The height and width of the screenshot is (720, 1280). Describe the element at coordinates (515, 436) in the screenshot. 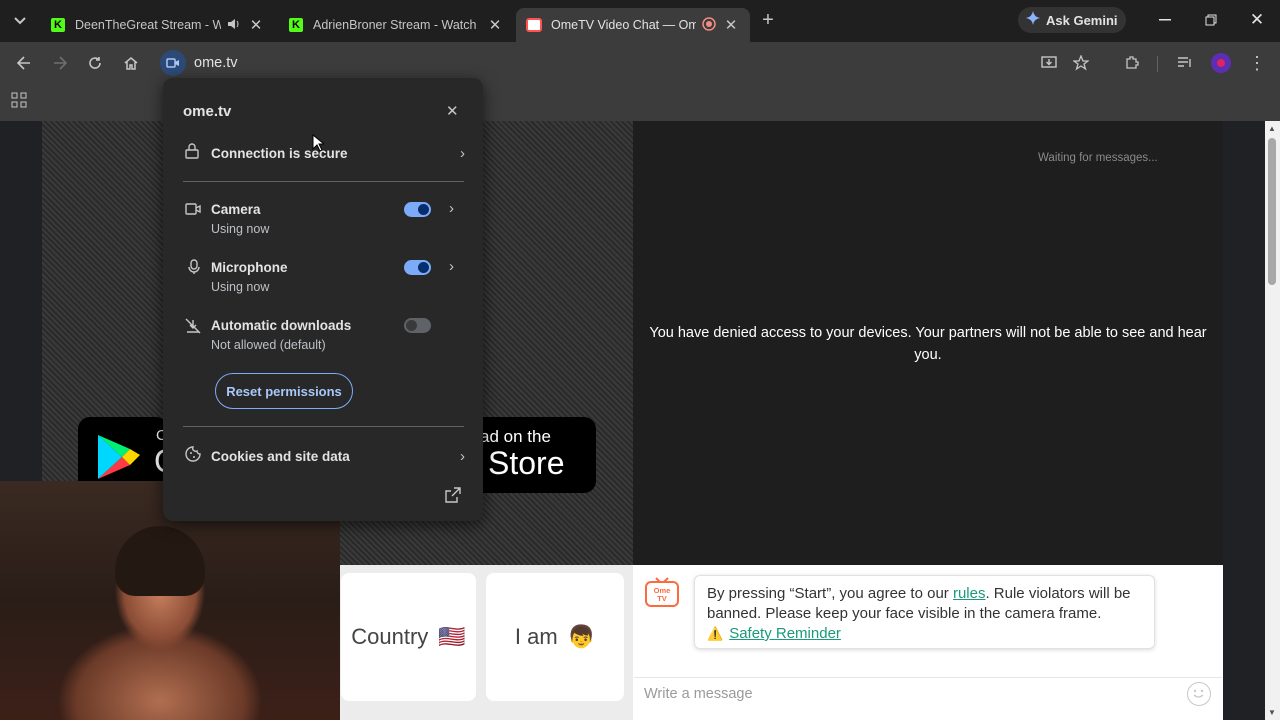

I see `app-store-caption: ad on the` at that location.